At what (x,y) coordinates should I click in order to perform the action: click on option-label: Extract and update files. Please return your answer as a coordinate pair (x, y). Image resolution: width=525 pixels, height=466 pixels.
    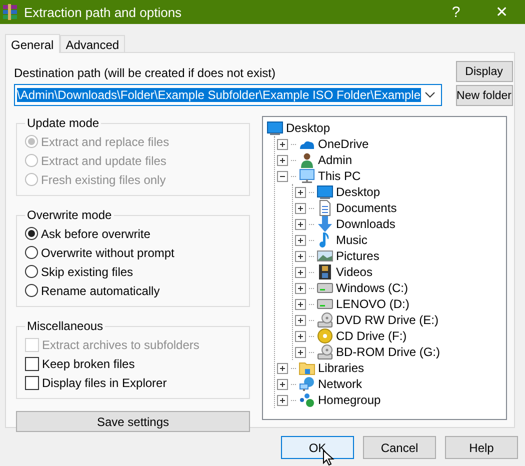
    Looking at the image, I should click on (103, 161).